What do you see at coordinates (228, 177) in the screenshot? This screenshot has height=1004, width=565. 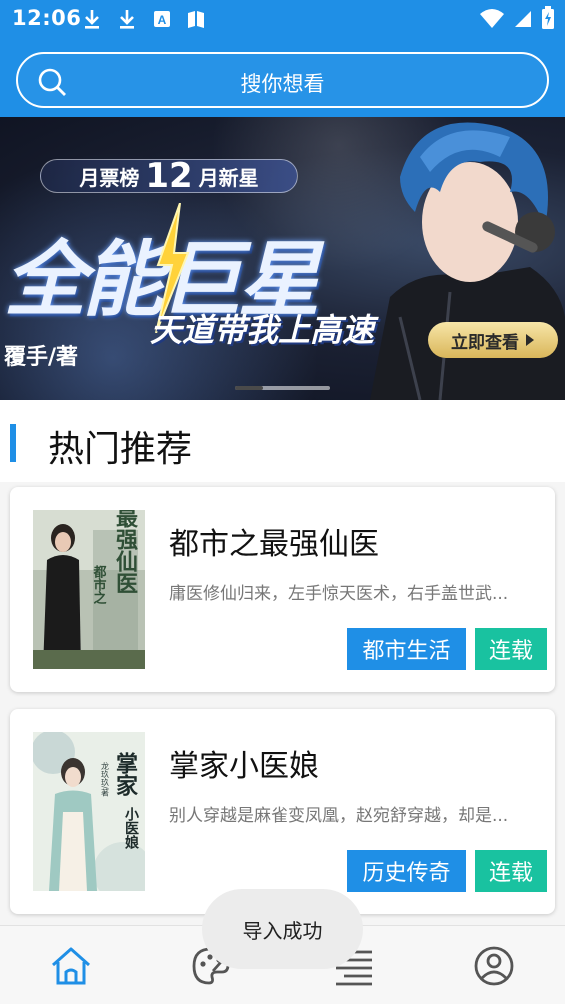 I see `banner-tag-suffix: 月新星` at bounding box center [228, 177].